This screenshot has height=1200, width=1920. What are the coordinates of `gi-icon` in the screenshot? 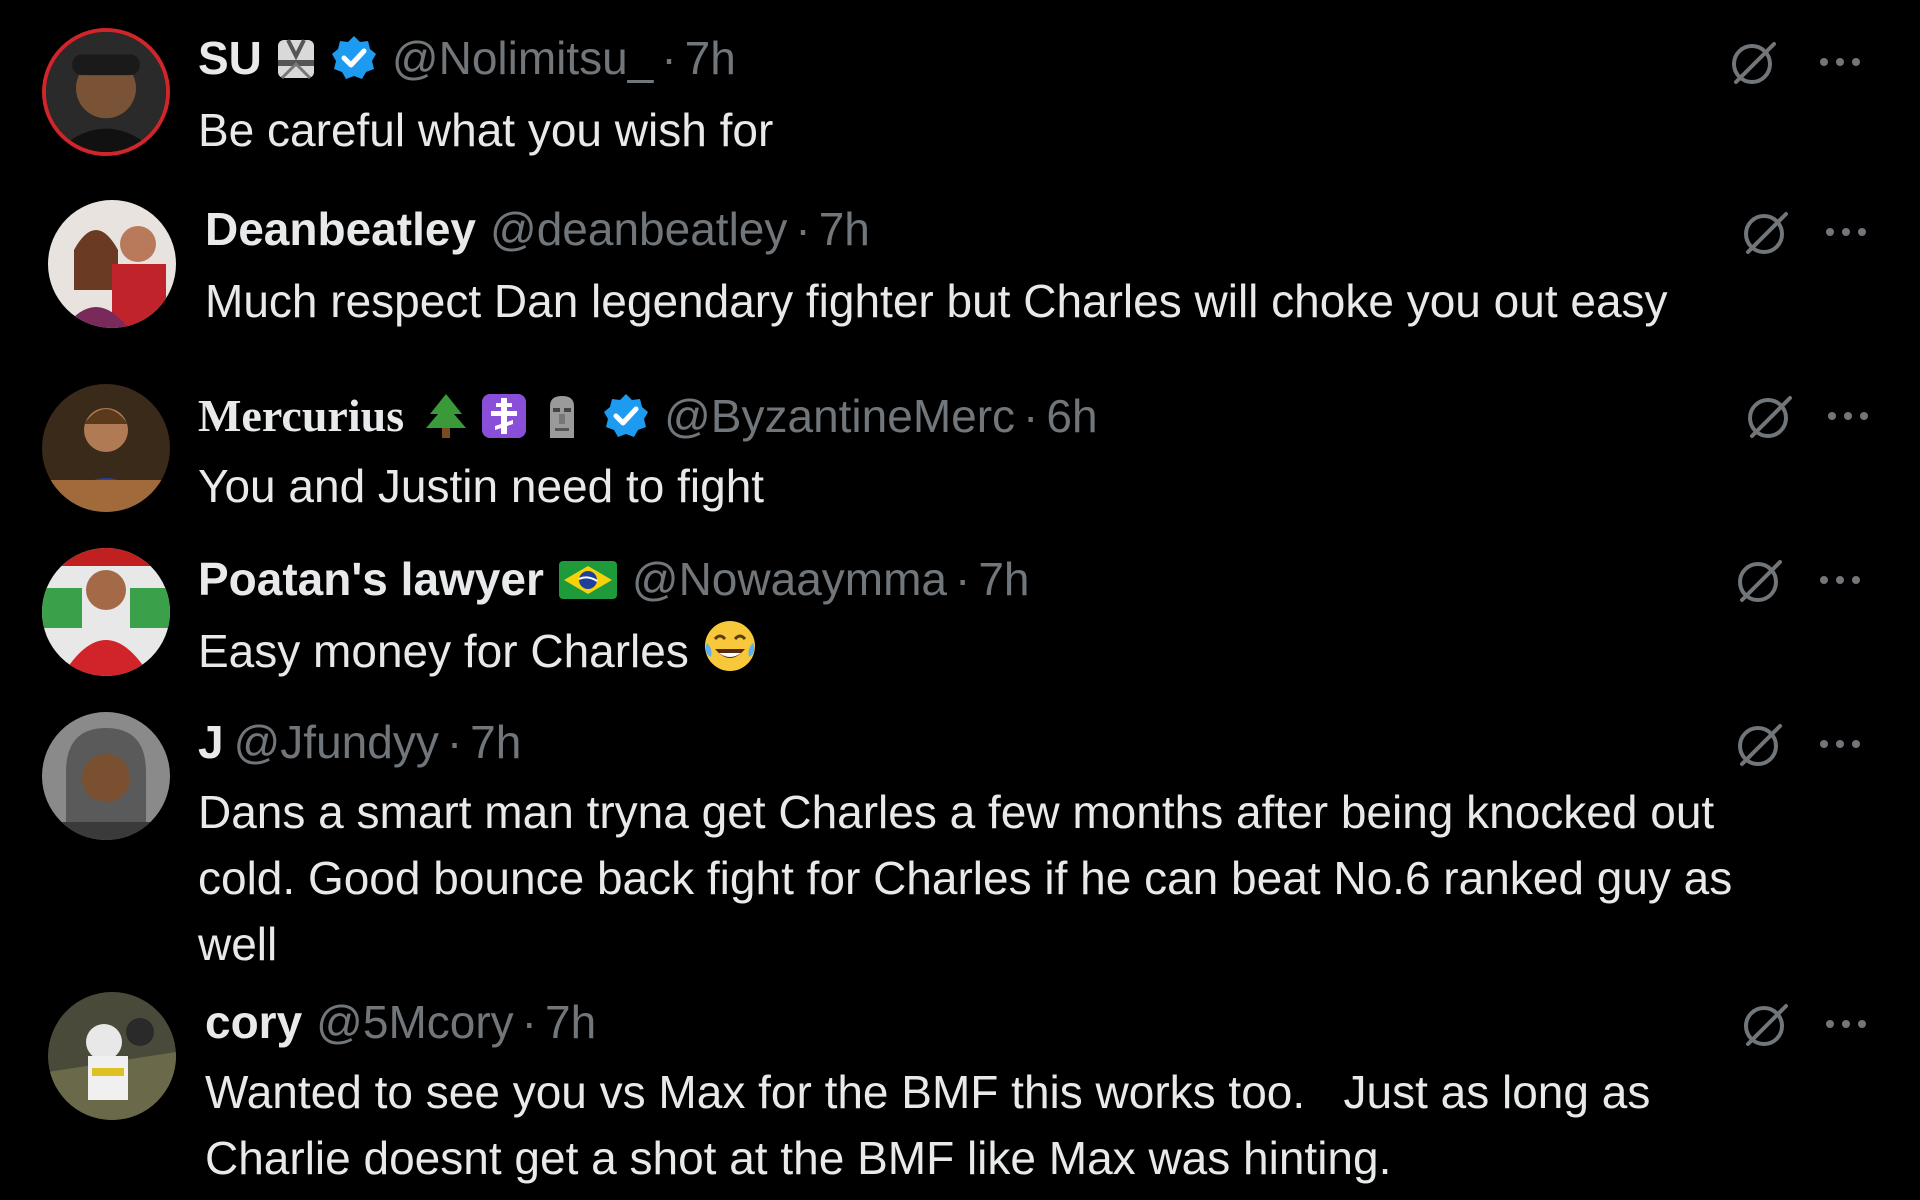 It's located at (296, 58).